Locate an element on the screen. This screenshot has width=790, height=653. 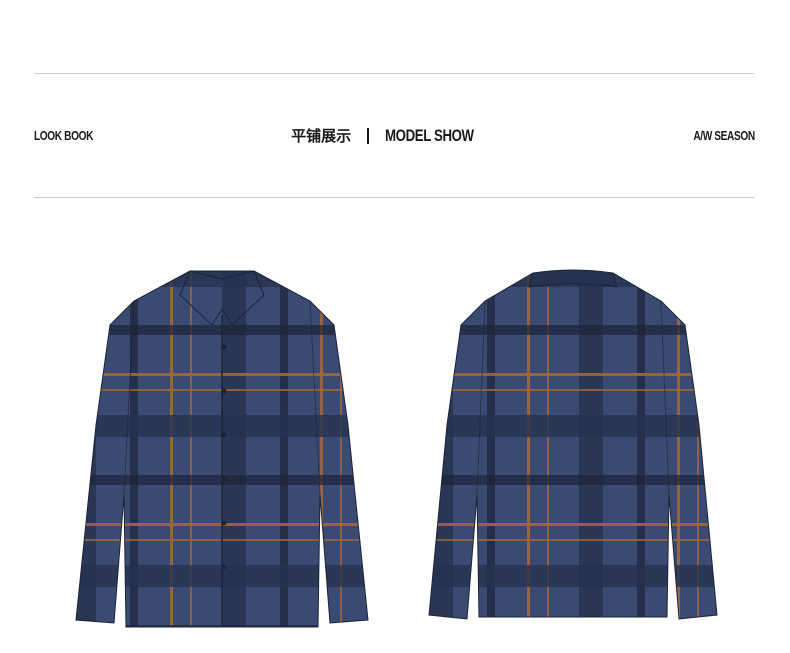
section-title: 平铺展示 MODEL SHOW is located at coordinates (395, 135).